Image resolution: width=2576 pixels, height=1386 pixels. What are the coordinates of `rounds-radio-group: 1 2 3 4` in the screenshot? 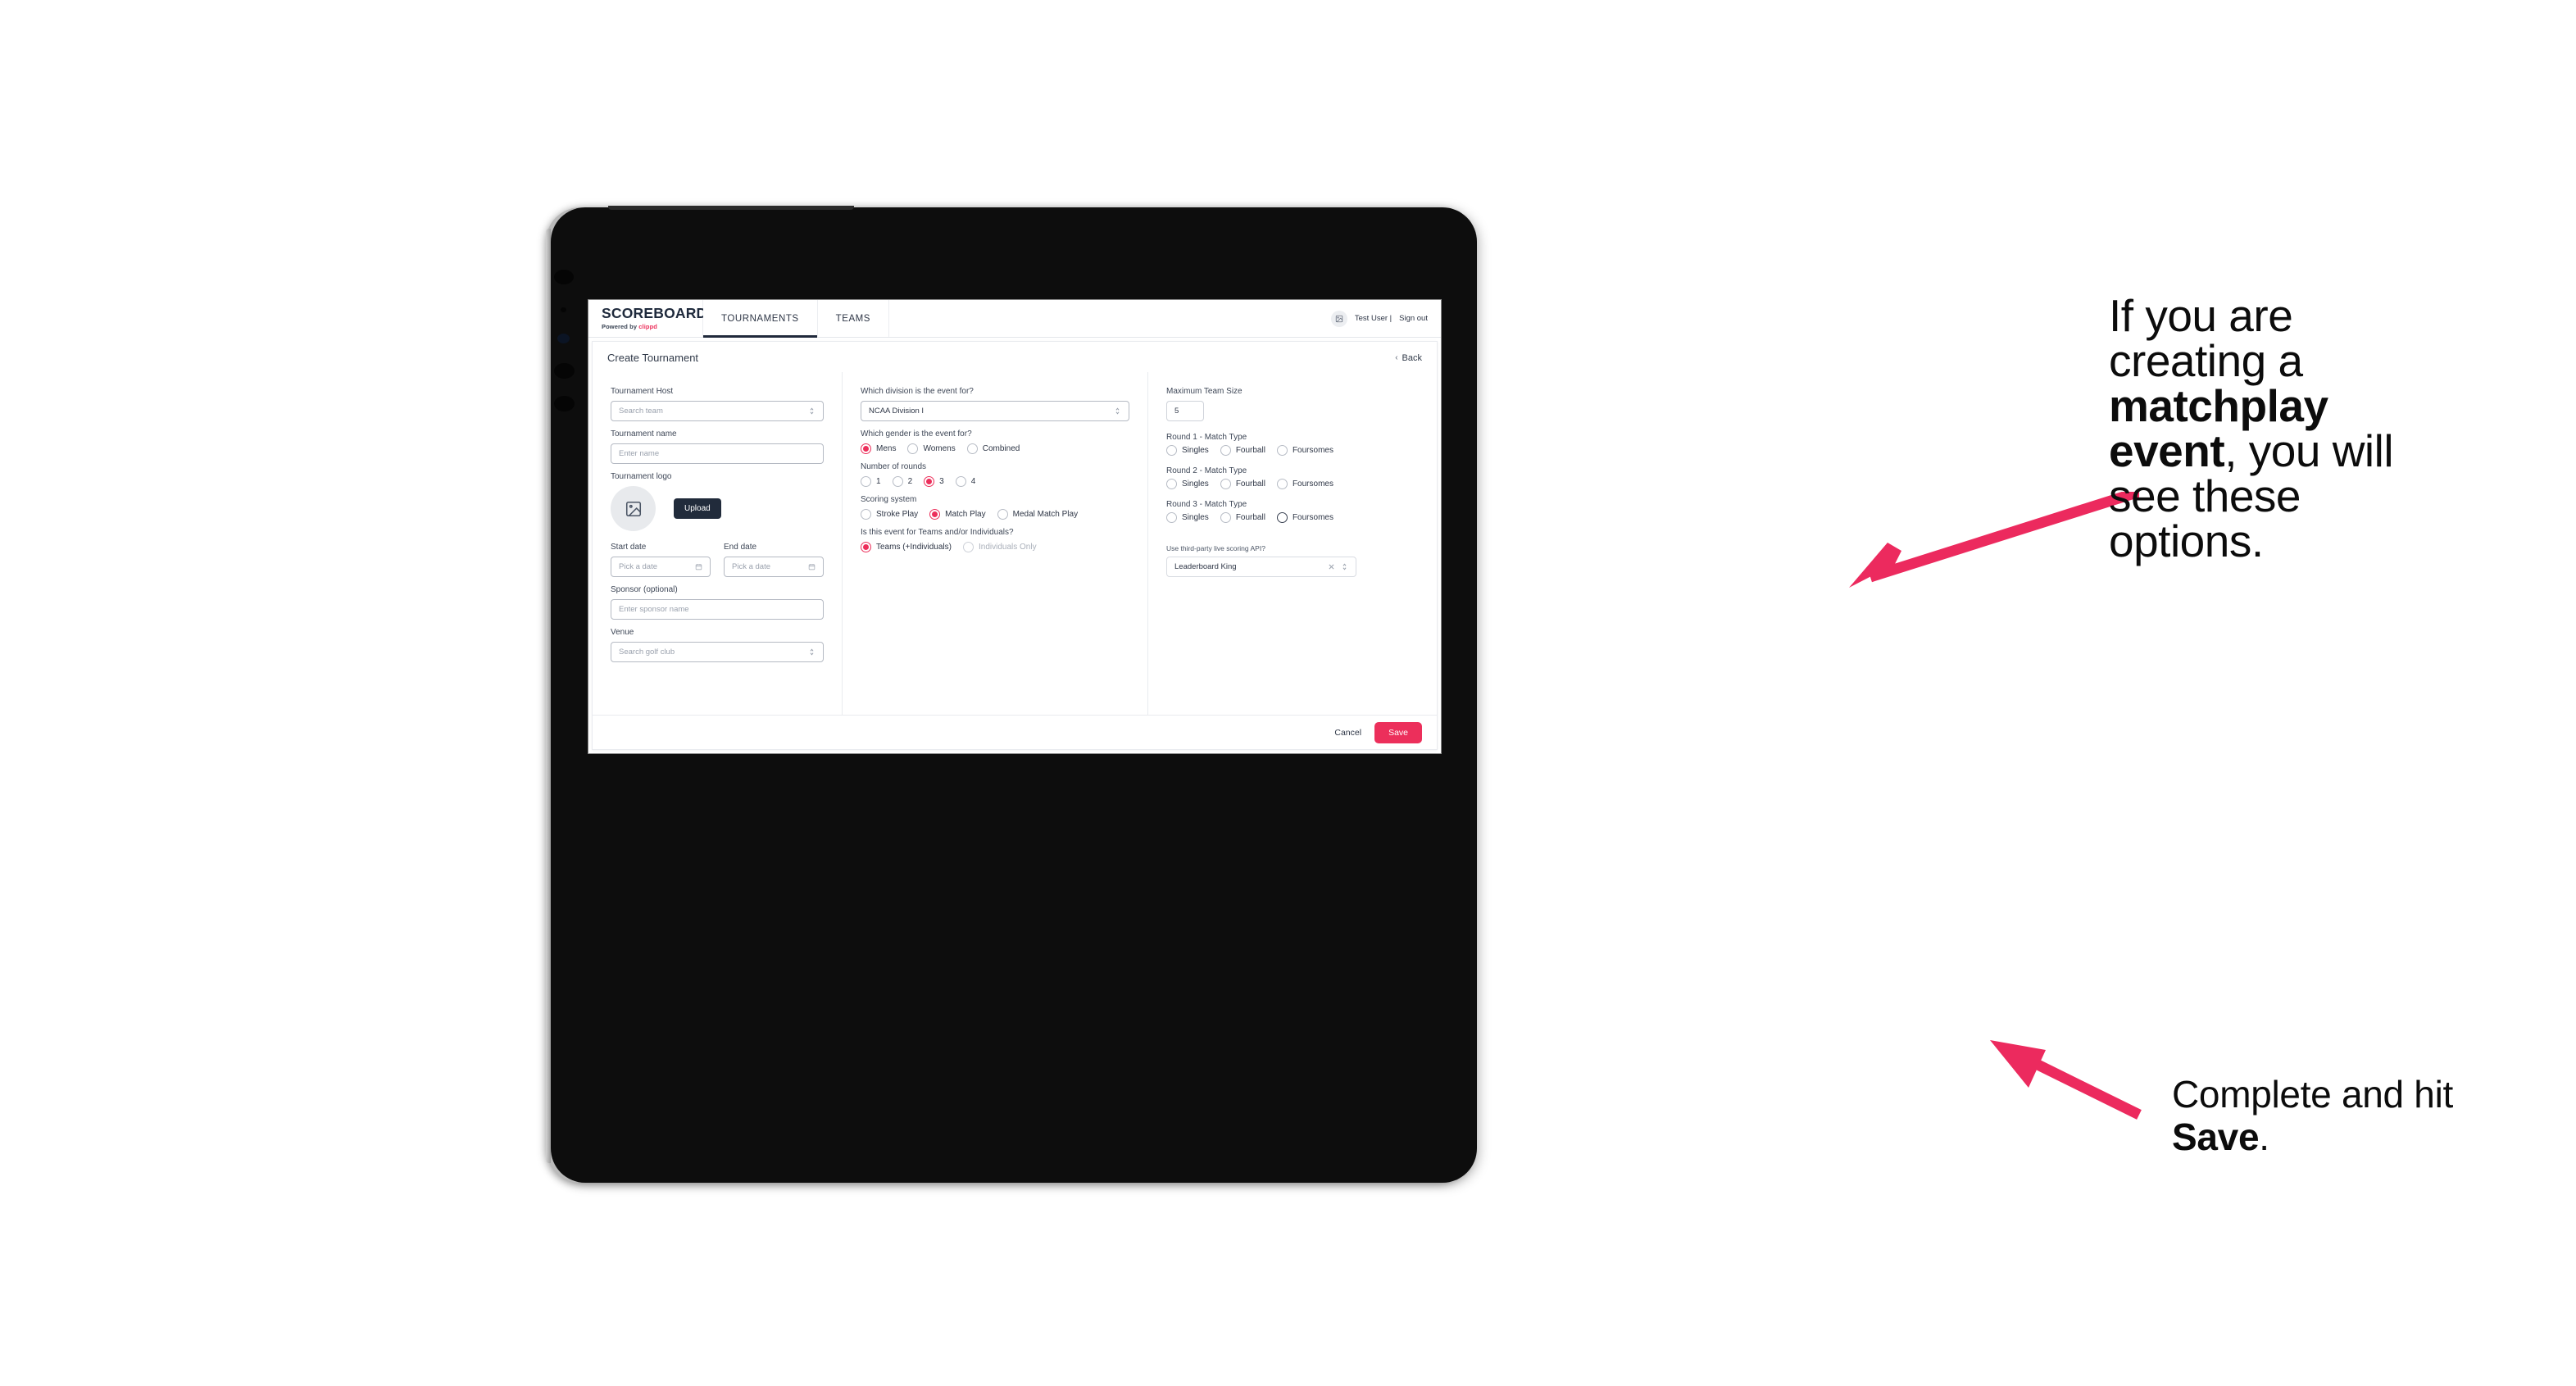 It's located at (995, 481).